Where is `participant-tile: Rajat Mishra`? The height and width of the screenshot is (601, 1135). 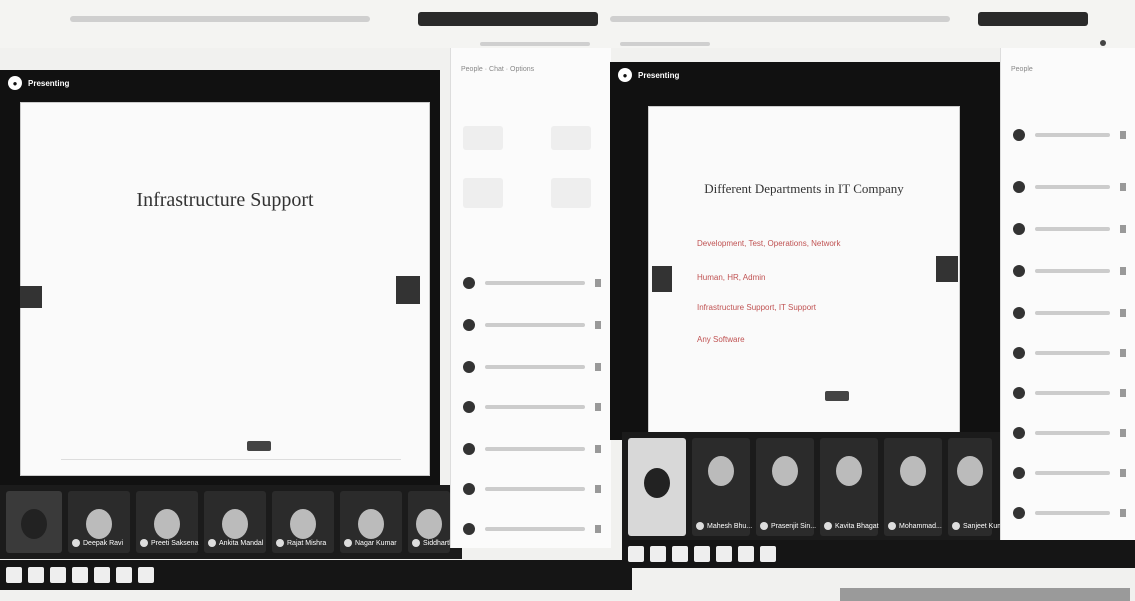 participant-tile: Rajat Mishra is located at coordinates (303, 522).